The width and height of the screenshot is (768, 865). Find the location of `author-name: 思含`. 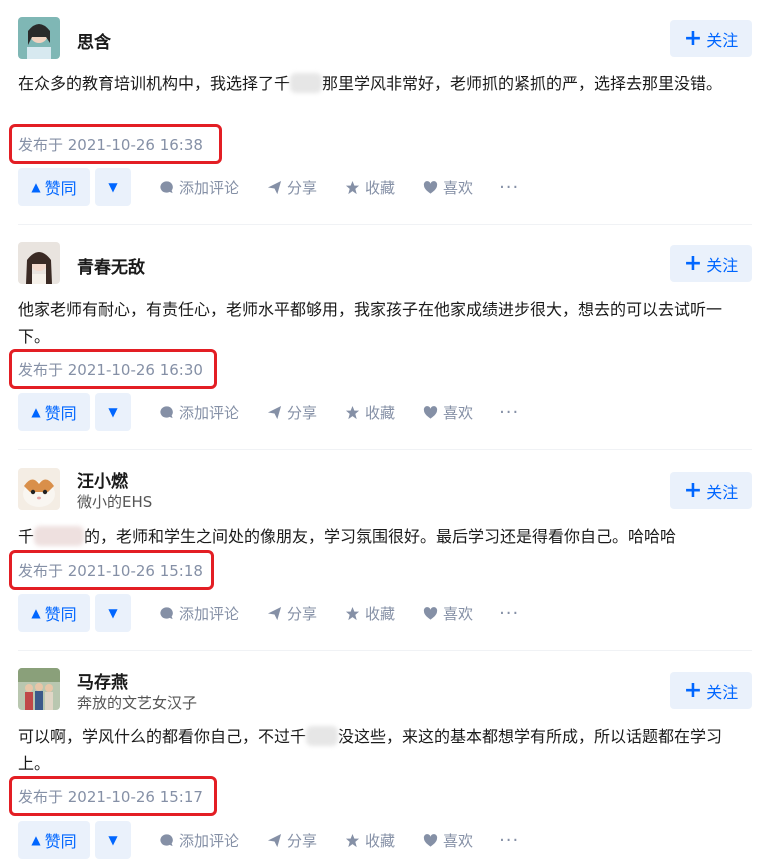

author-name: 思含 is located at coordinates (94, 40).